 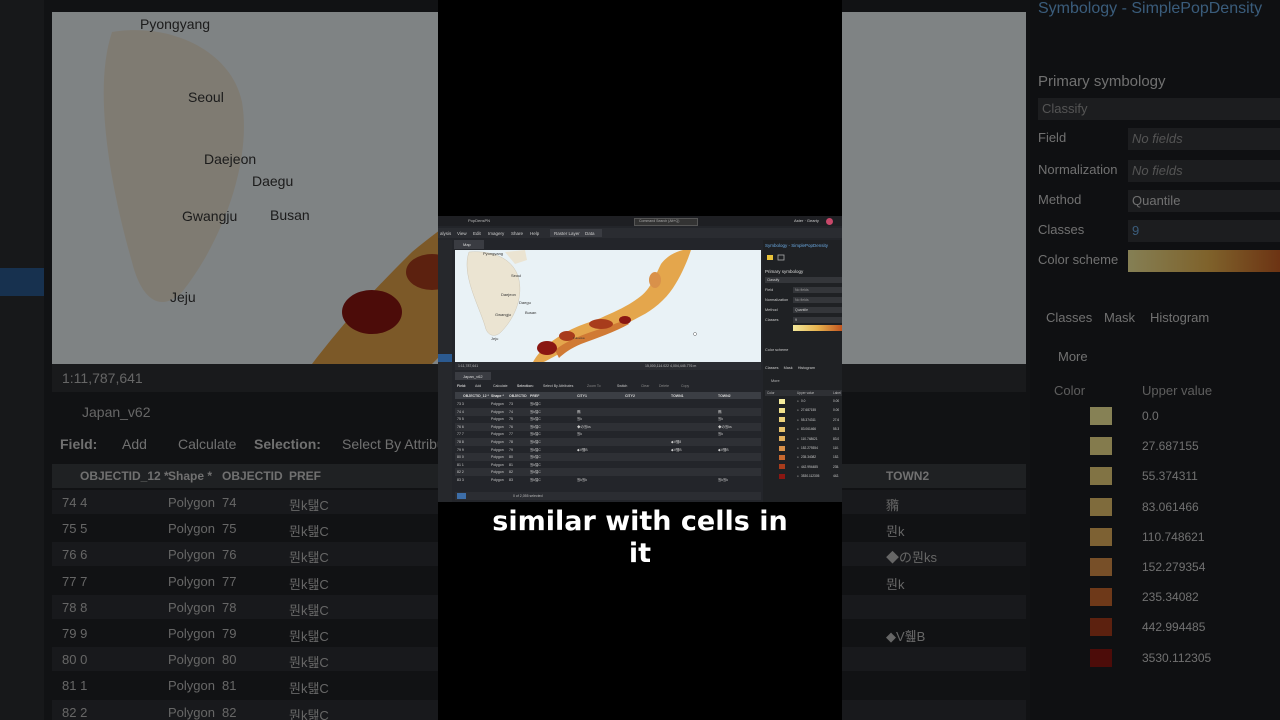 I want to click on class-label: 55.3, so click(x=836, y=429).